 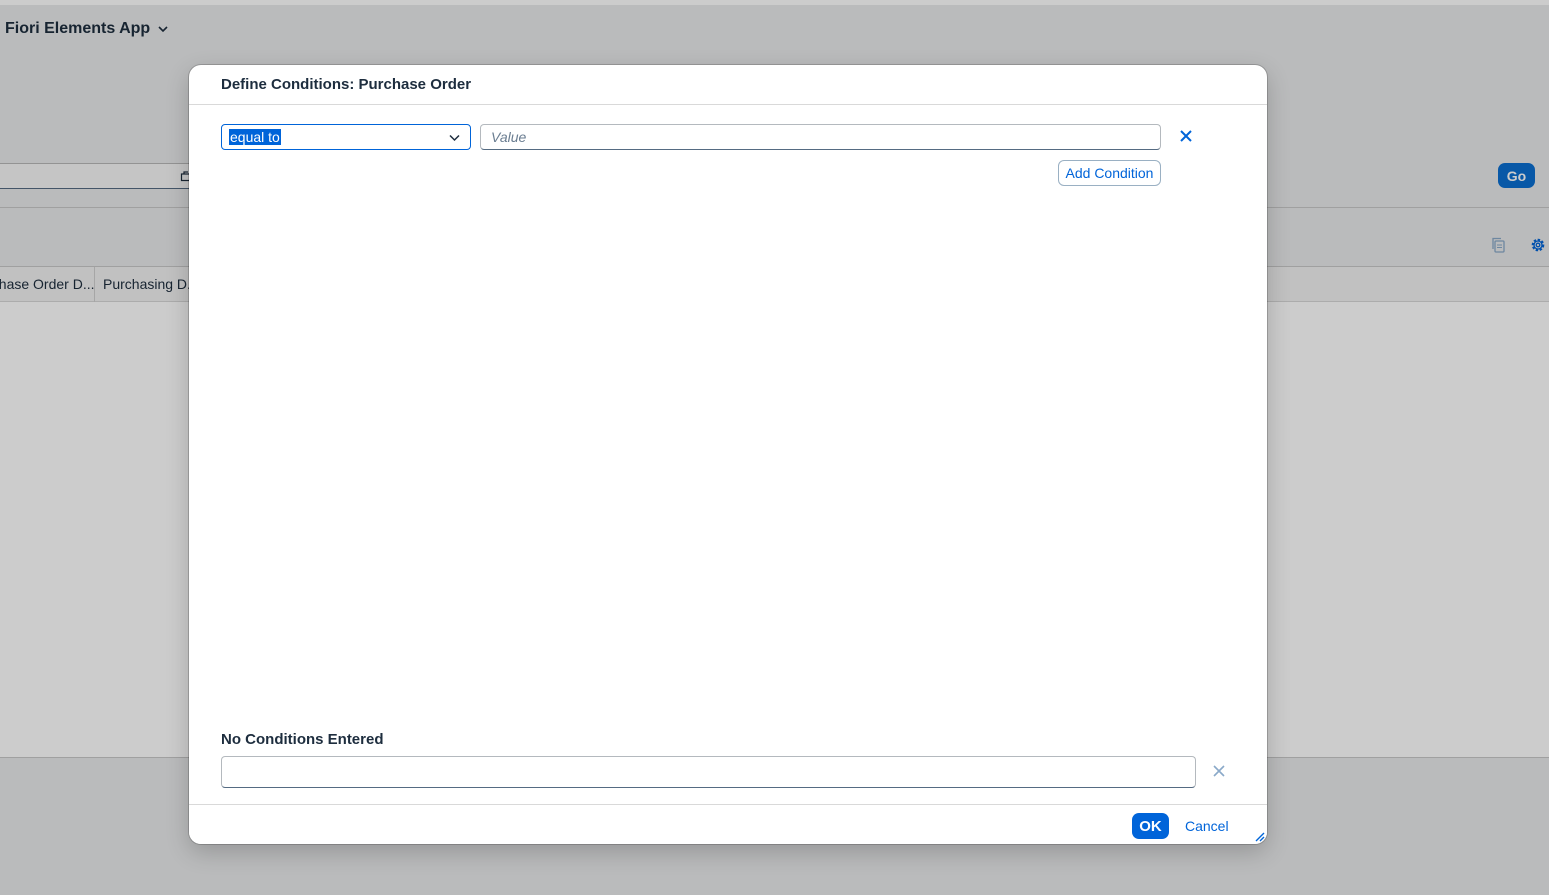 What do you see at coordinates (1109, 173) in the screenshot?
I see `add-condition-button: Add Condition` at bounding box center [1109, 173].